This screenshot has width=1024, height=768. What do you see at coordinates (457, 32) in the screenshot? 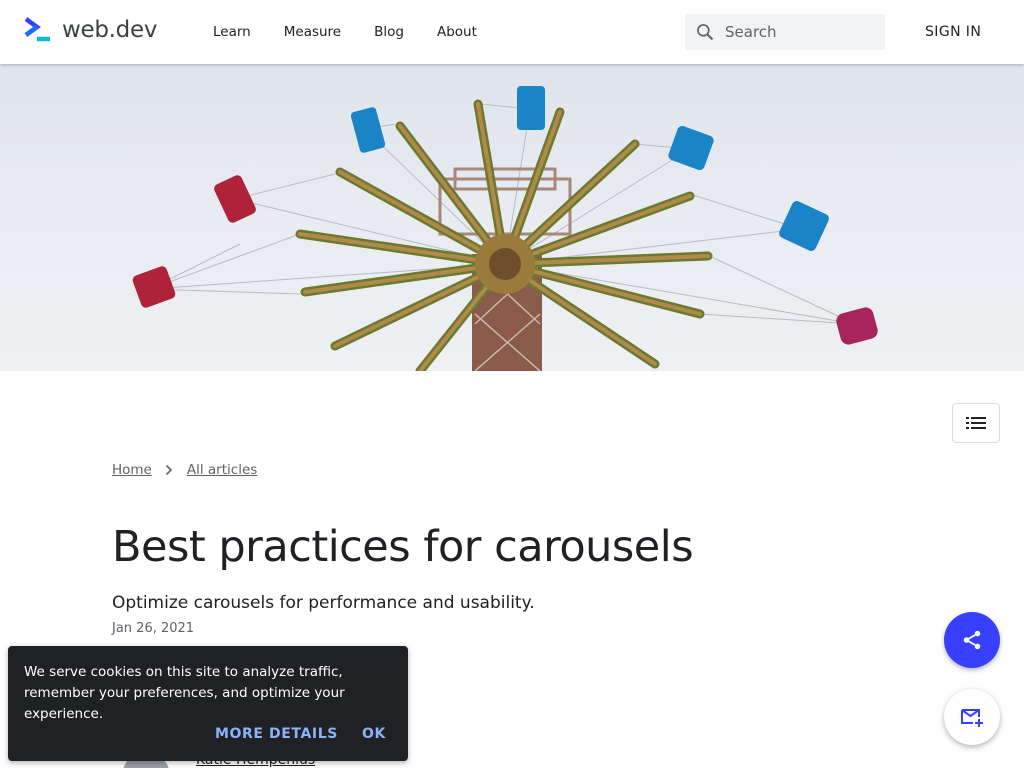
I see `nav-about: About` at bounding box center [457, 32].